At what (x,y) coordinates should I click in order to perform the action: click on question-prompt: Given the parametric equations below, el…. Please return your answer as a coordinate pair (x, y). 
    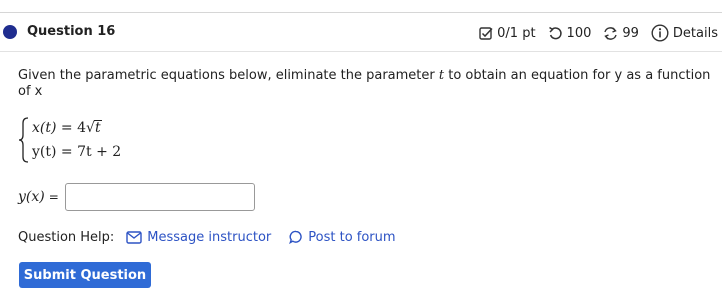
    Looking at the image, I should click on (368, 84).